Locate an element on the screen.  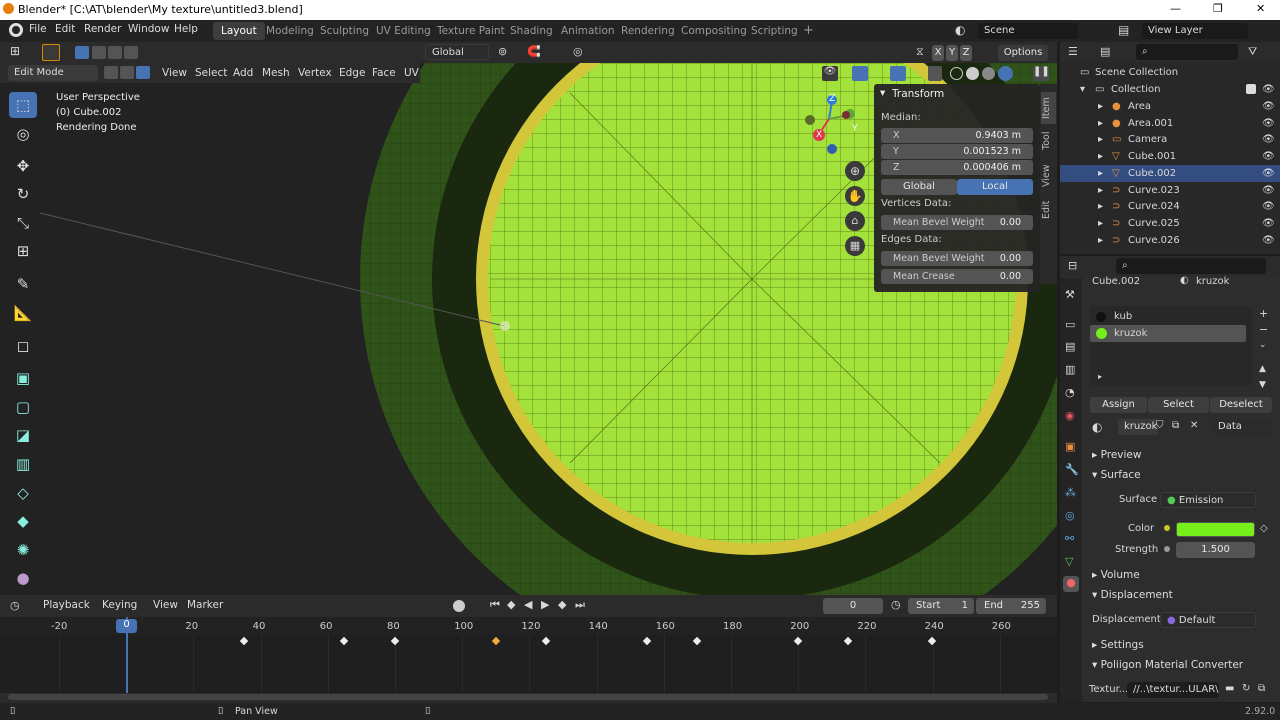
add-slot-button: + is located at coordinates (1263, 313).